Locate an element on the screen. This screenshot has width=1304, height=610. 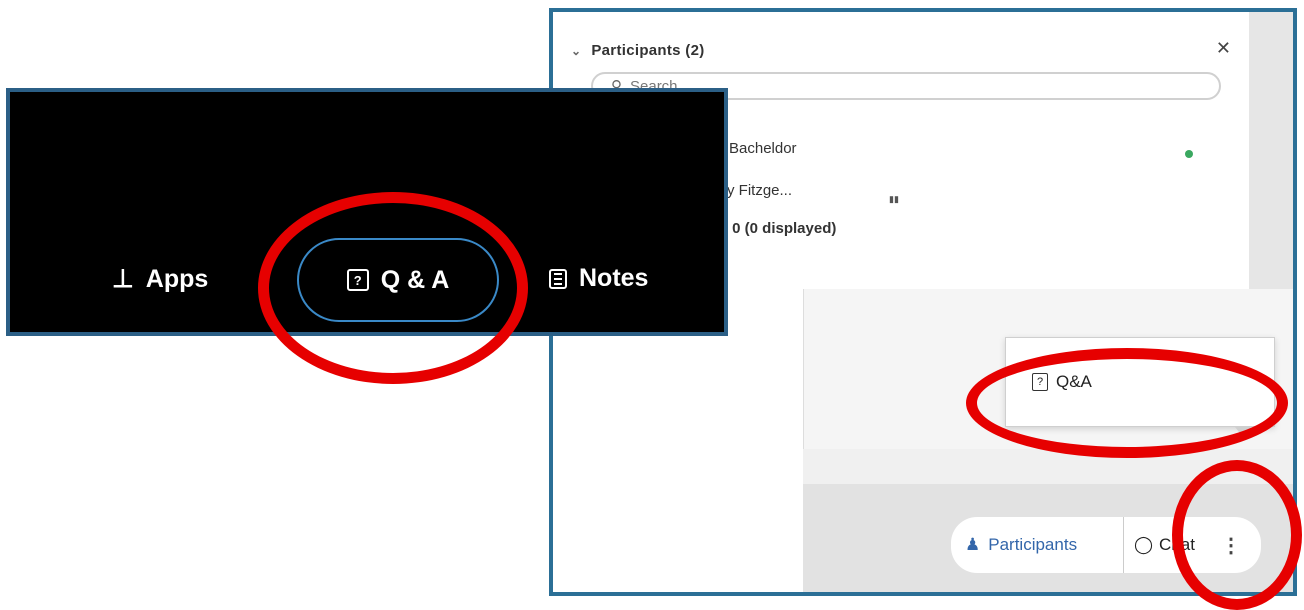
participants-header: ⌄ Participants (2) is located at coordinates (638, 50).